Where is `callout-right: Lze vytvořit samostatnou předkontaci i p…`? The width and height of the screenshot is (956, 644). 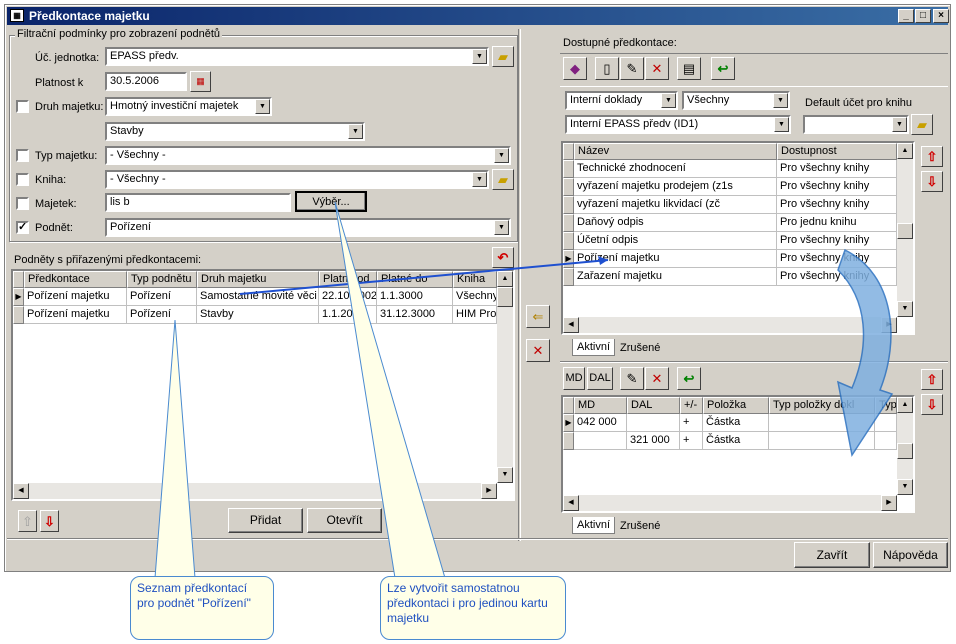 callout-right: Lze vytvořit samostatnou předkontaci i p… is located at coordinates (473, 608).